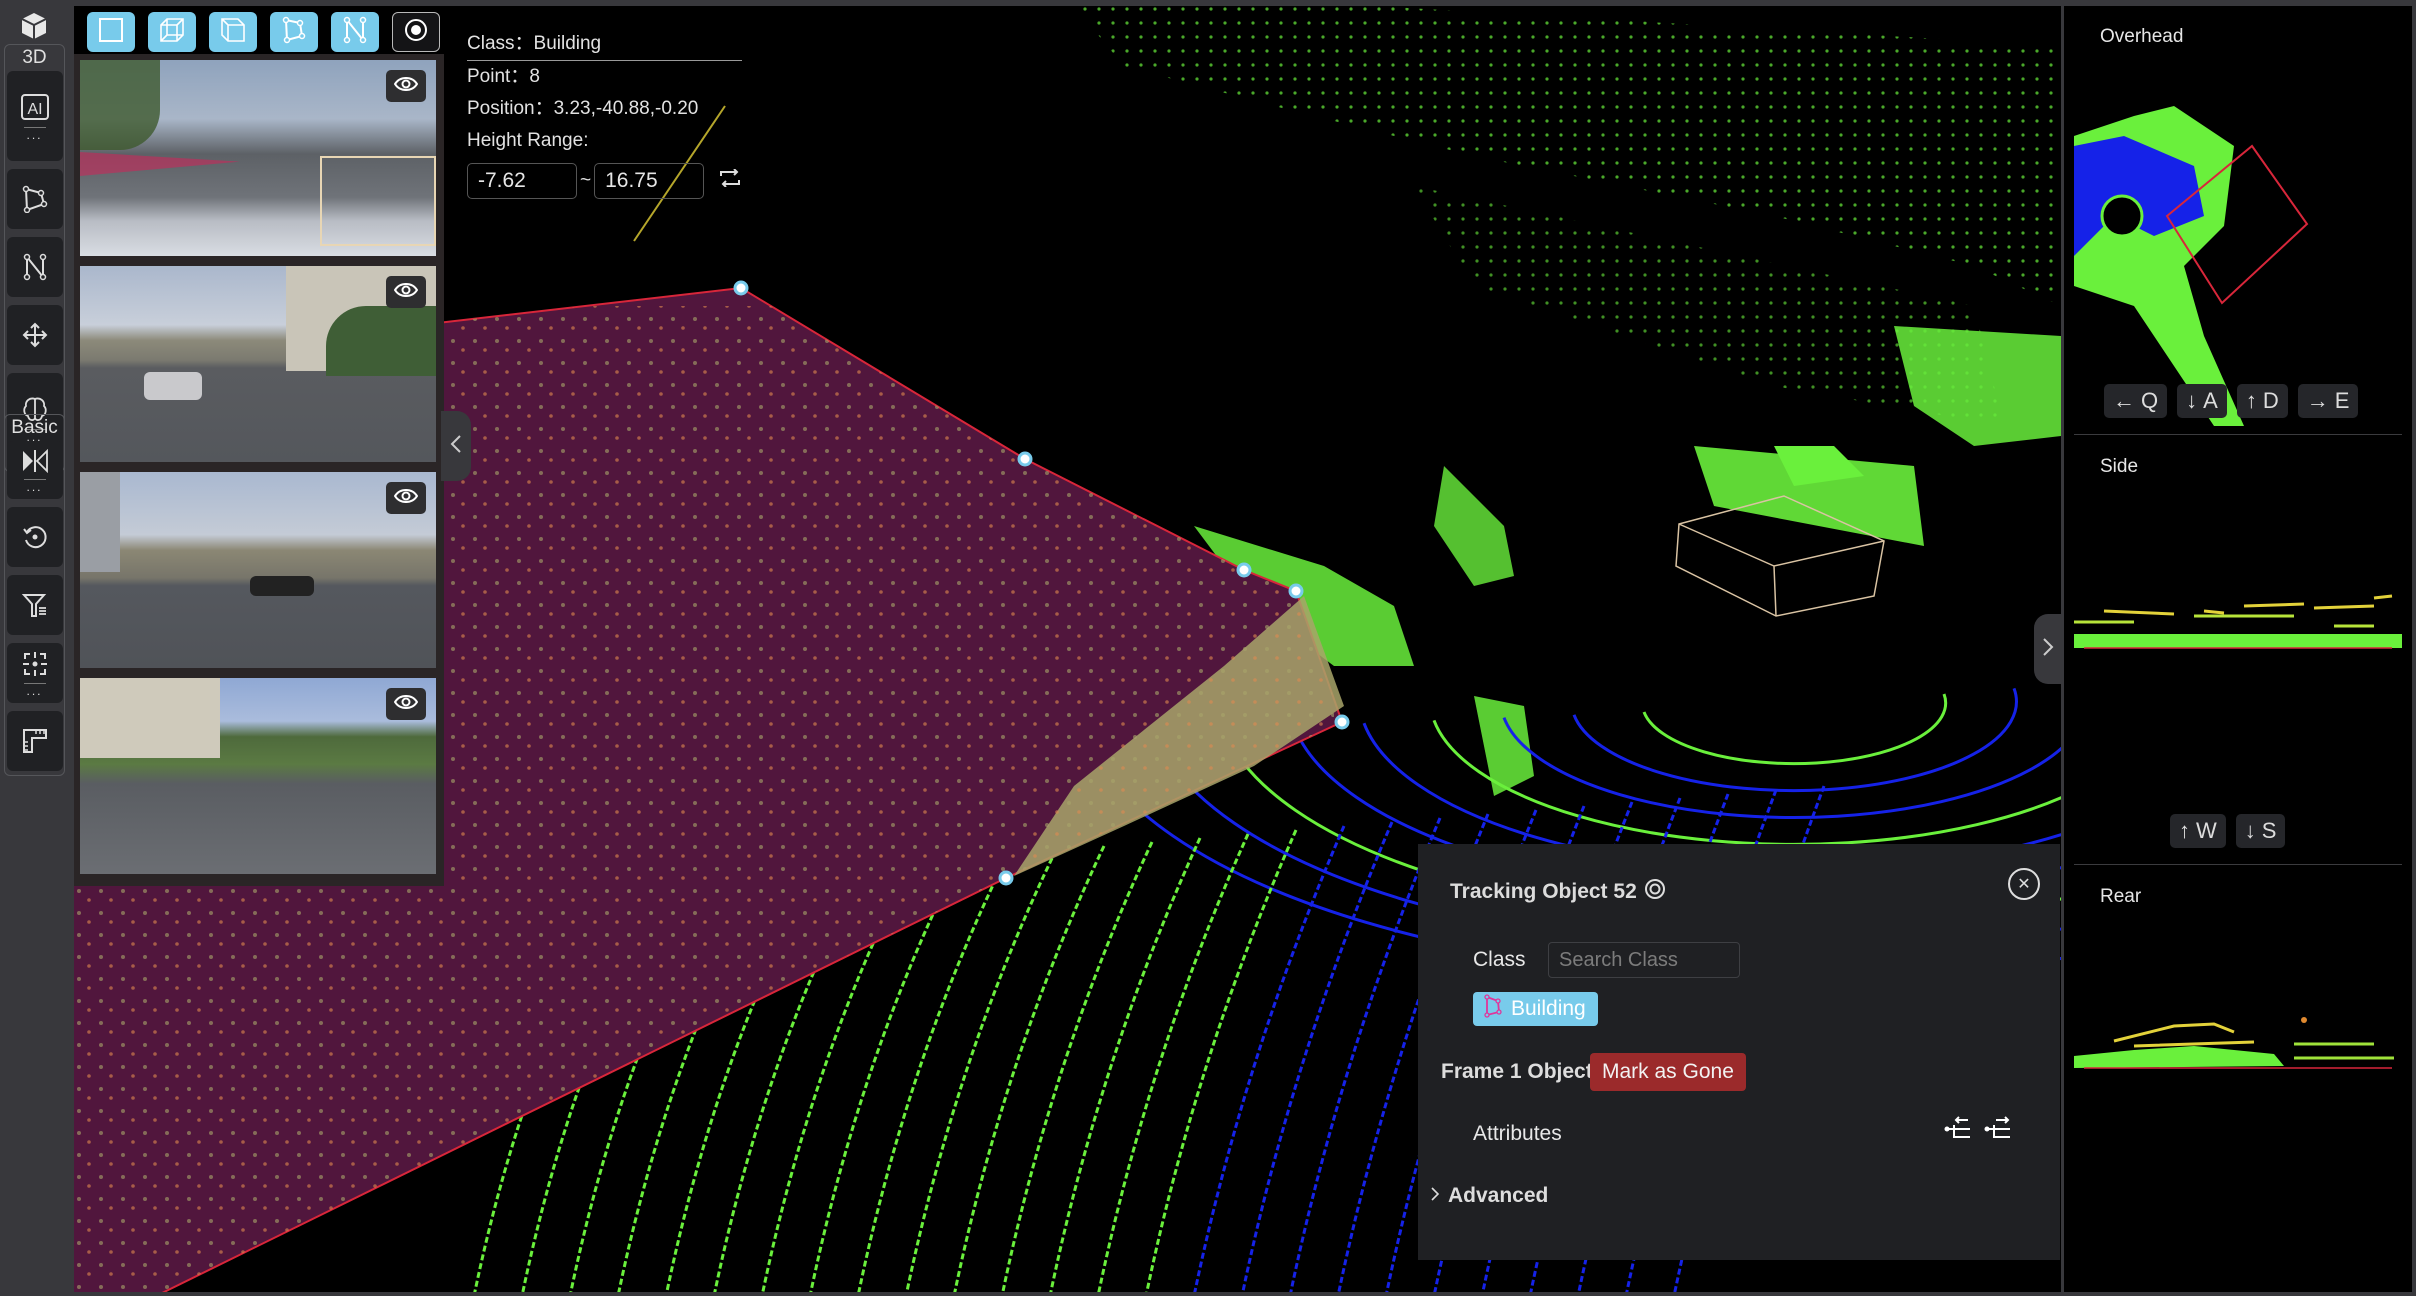 The image size is (2416, 1296). What do you see at coordinates (456, 446) in the screenshot?
I see `collapse-camera-panel-button` at bounding box center [456, 446].